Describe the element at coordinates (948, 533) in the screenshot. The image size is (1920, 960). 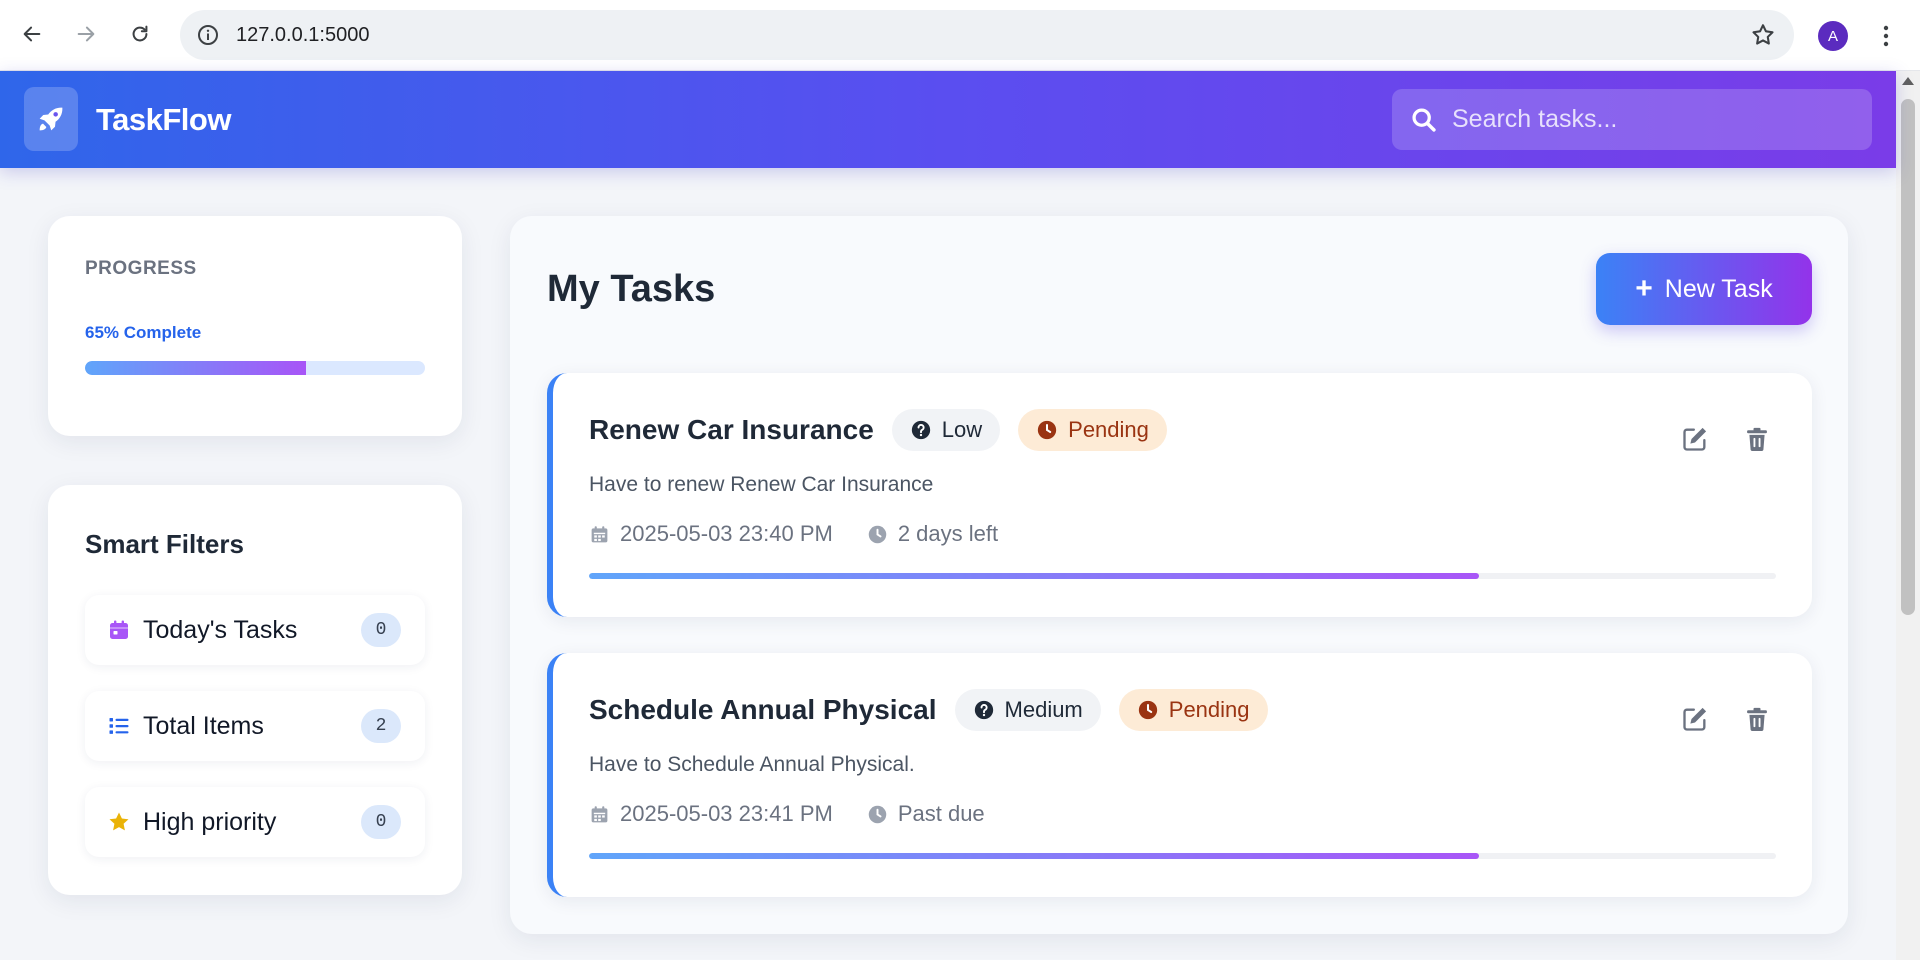
I see `task-due: 2 days left` at that location.